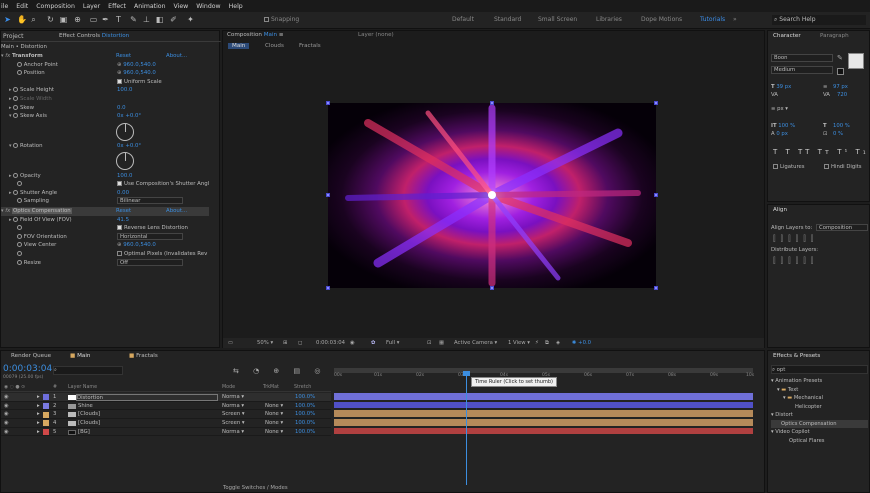 Image resolution: width=870 pixels, height=493 pixels. Describe the element at coordinates (819, 381) in the screenshot. I see `tree-item: ▾ Animation Presets` at that location.